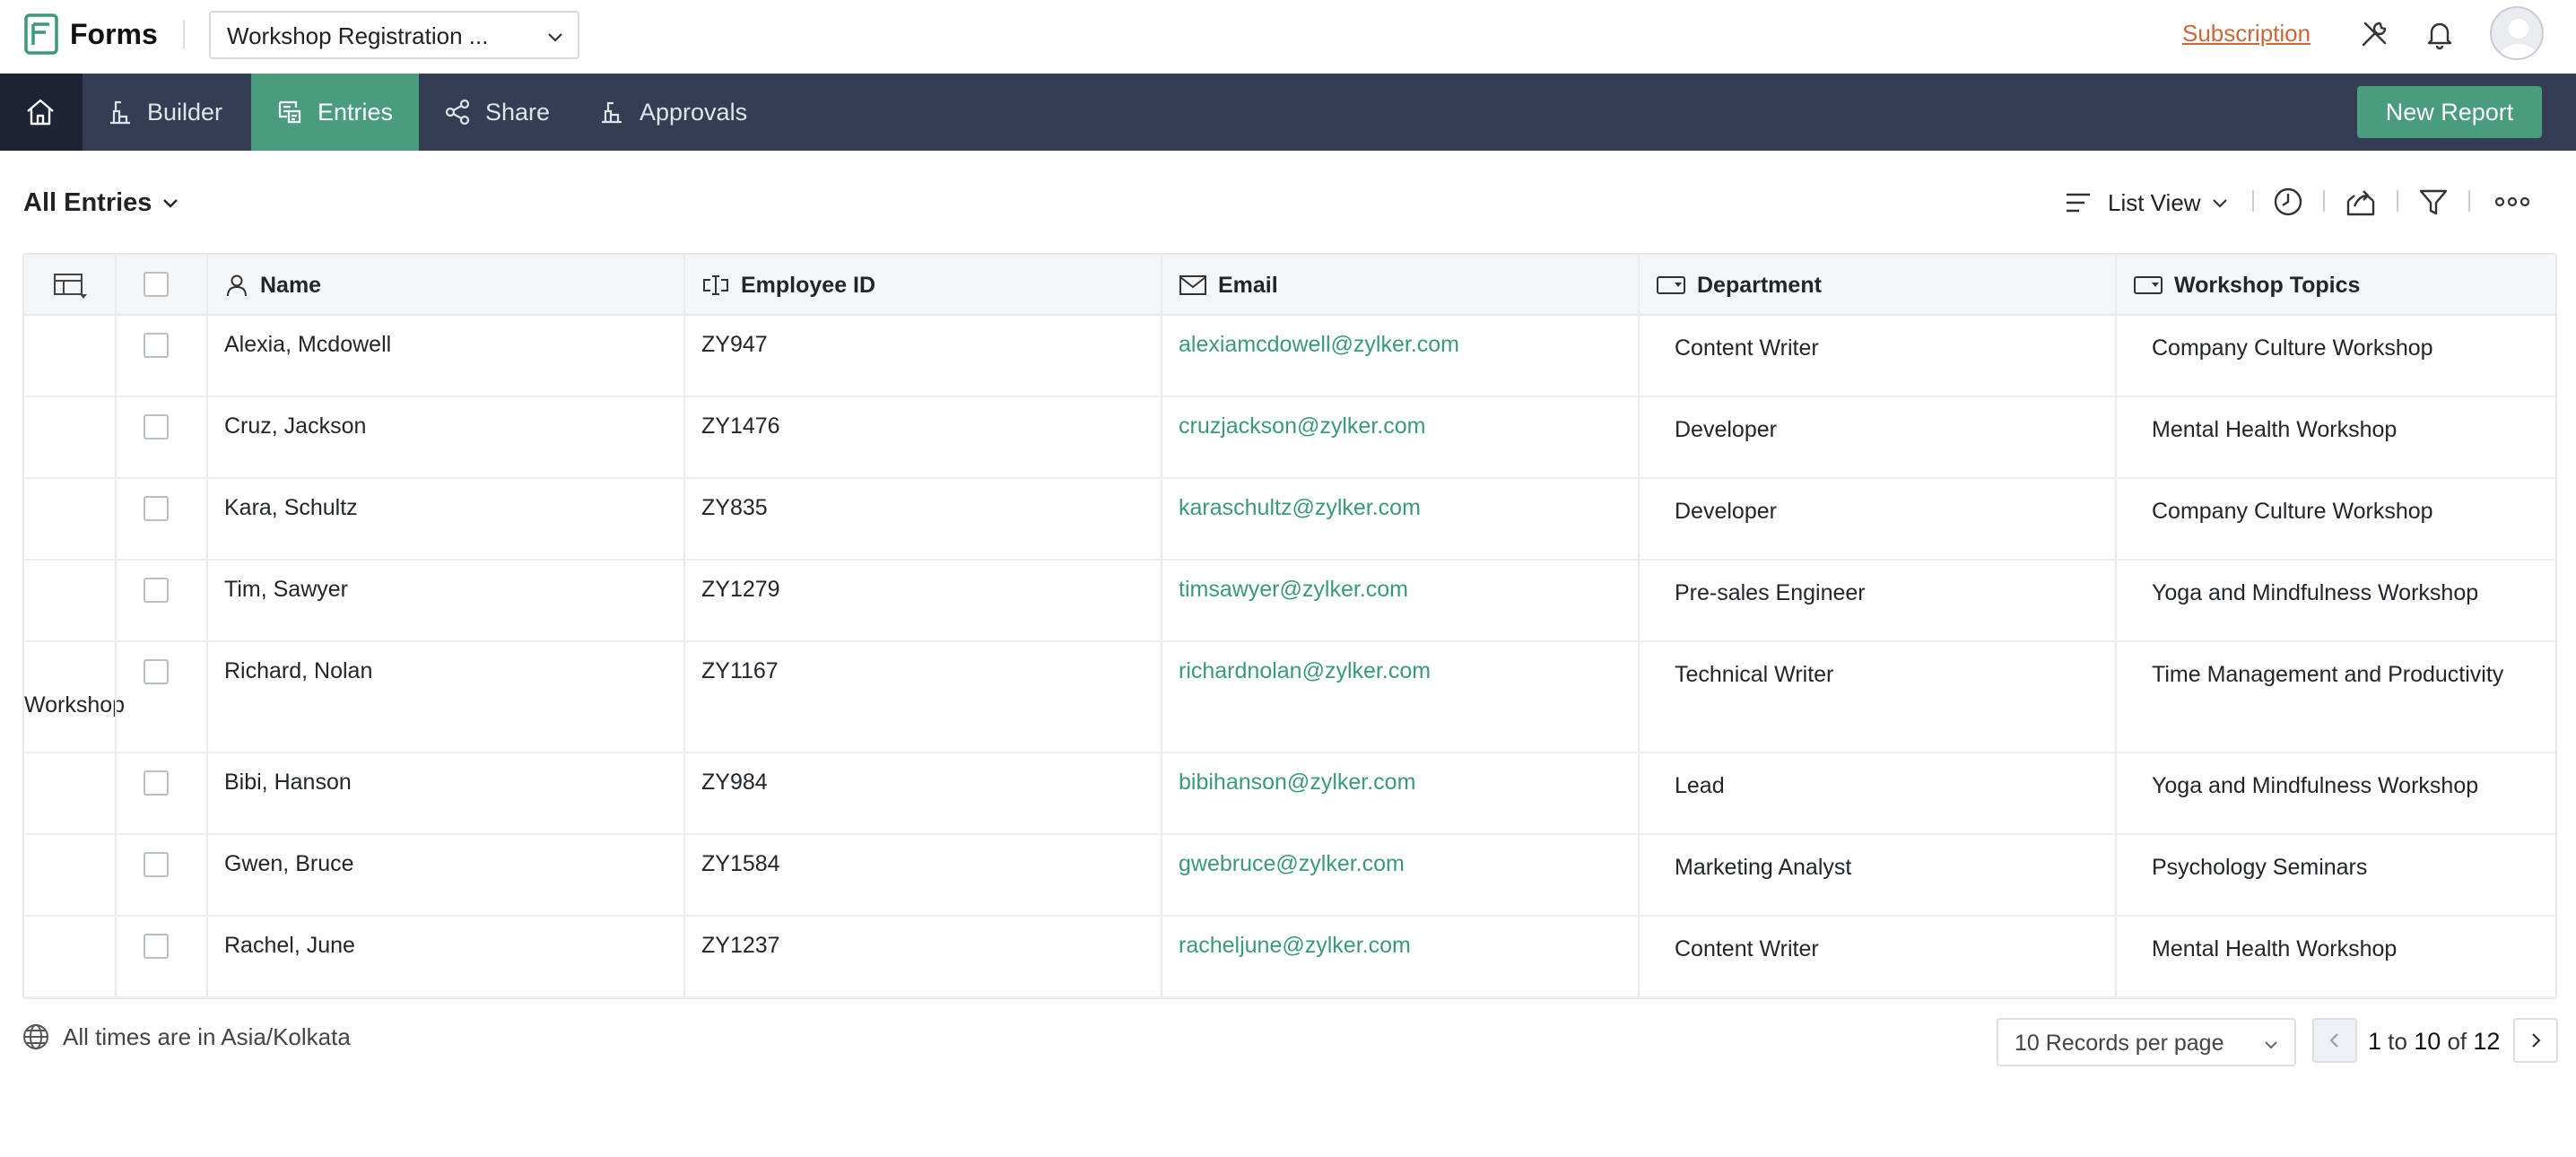 Image resolution: width=2576 pixels, height=1157 pixels. What do you see at coordinates (120, 112) in the screenshot?
I see `builder-icon` at bounding box center [120, 112].